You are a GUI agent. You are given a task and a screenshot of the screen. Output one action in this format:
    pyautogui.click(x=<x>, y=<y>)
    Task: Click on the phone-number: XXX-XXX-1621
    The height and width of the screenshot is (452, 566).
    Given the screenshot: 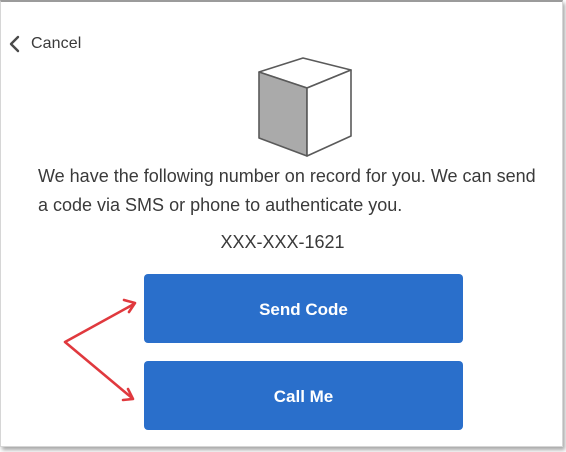 What is the action you would take?
    pyautogui.click(x=282, y=242)
    